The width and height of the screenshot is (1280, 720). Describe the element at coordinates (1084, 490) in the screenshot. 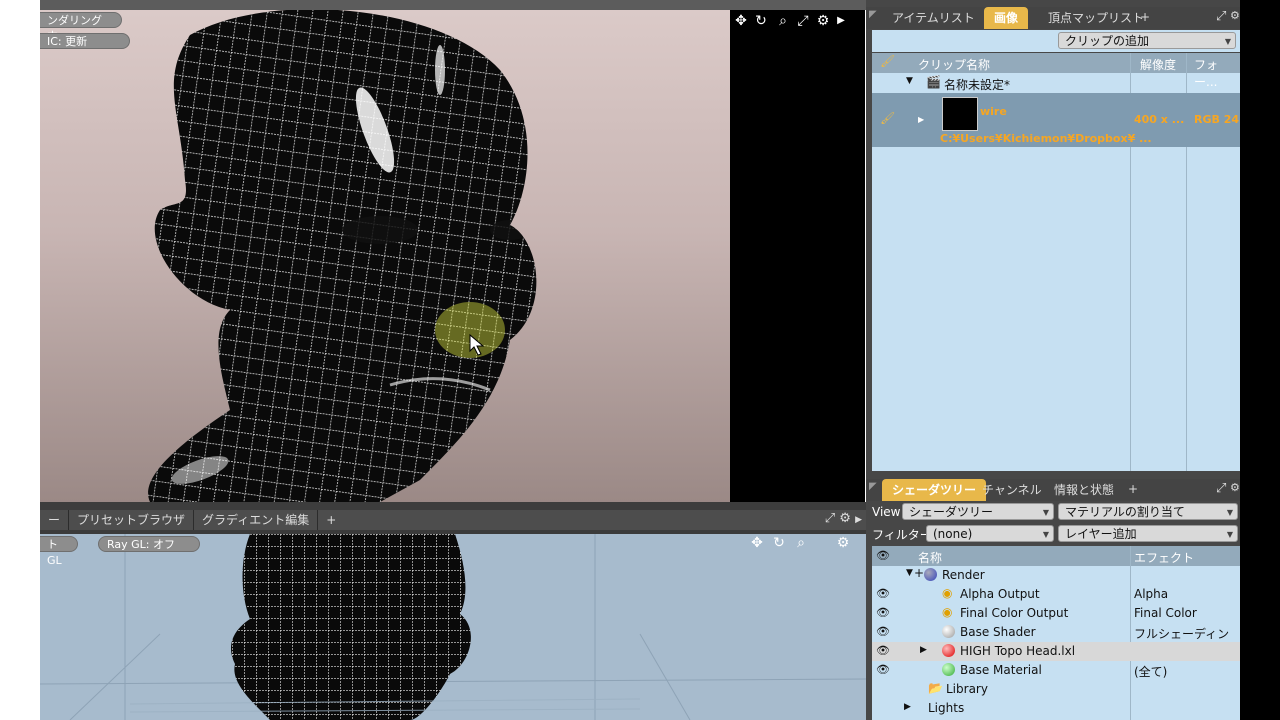

I see `tab-info-status: 情報と状態` at that location.